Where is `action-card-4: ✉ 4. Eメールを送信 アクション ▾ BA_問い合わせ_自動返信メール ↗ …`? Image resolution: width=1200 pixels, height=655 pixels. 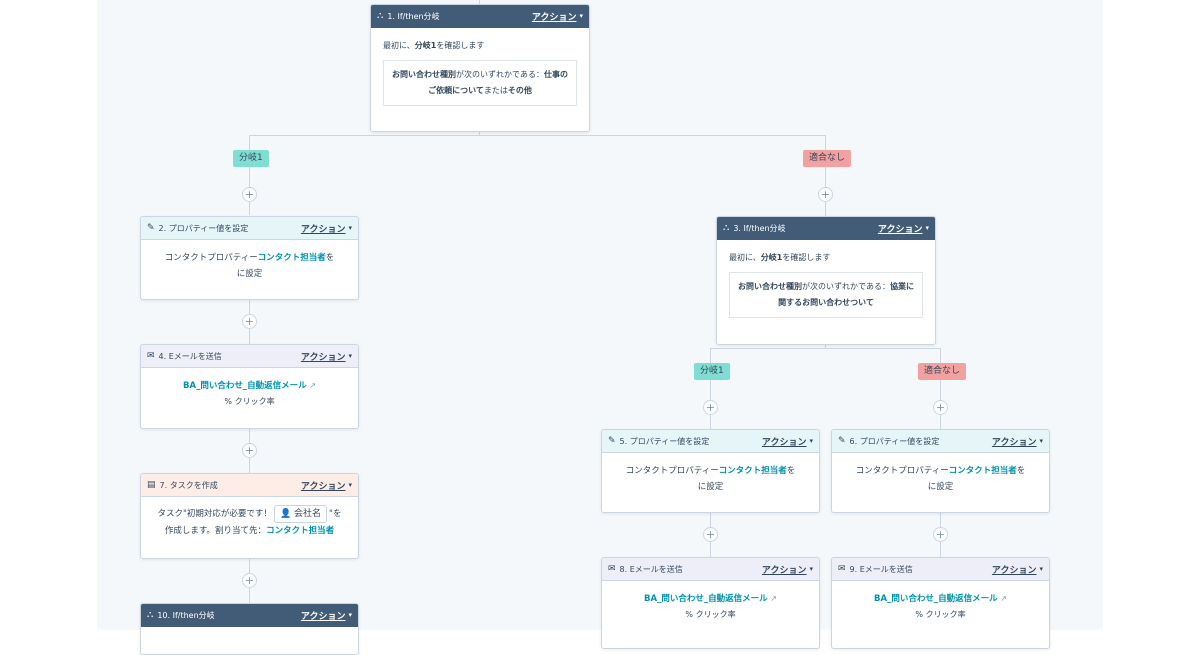 action-card-4: ✉ 4. Eメールを送信 アクション ▾ BA_問い合わせ_自動返信メール ↗ … is located at coordinates (249, 386).